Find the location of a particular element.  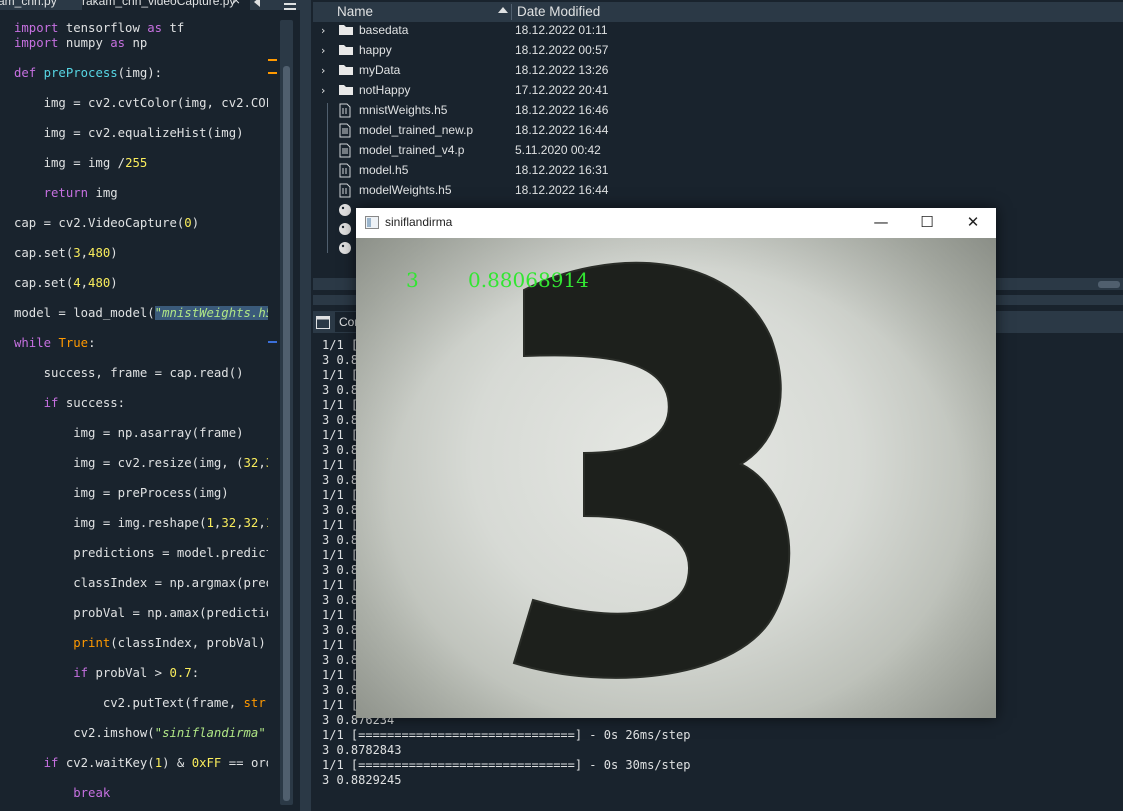

code-line: cv2.putText(frame, str(c is located at coordinates (141, 703).